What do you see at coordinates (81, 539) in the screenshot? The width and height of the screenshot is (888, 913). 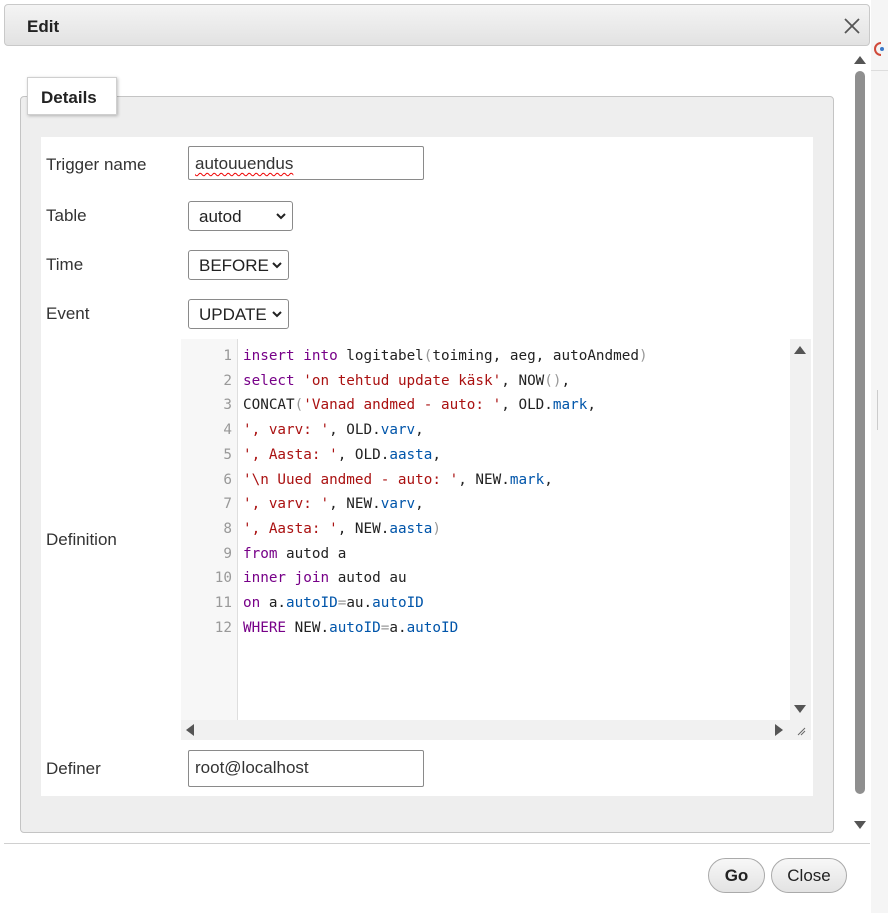 I see `definition-label: Definition` at bounding box center [81, 539].